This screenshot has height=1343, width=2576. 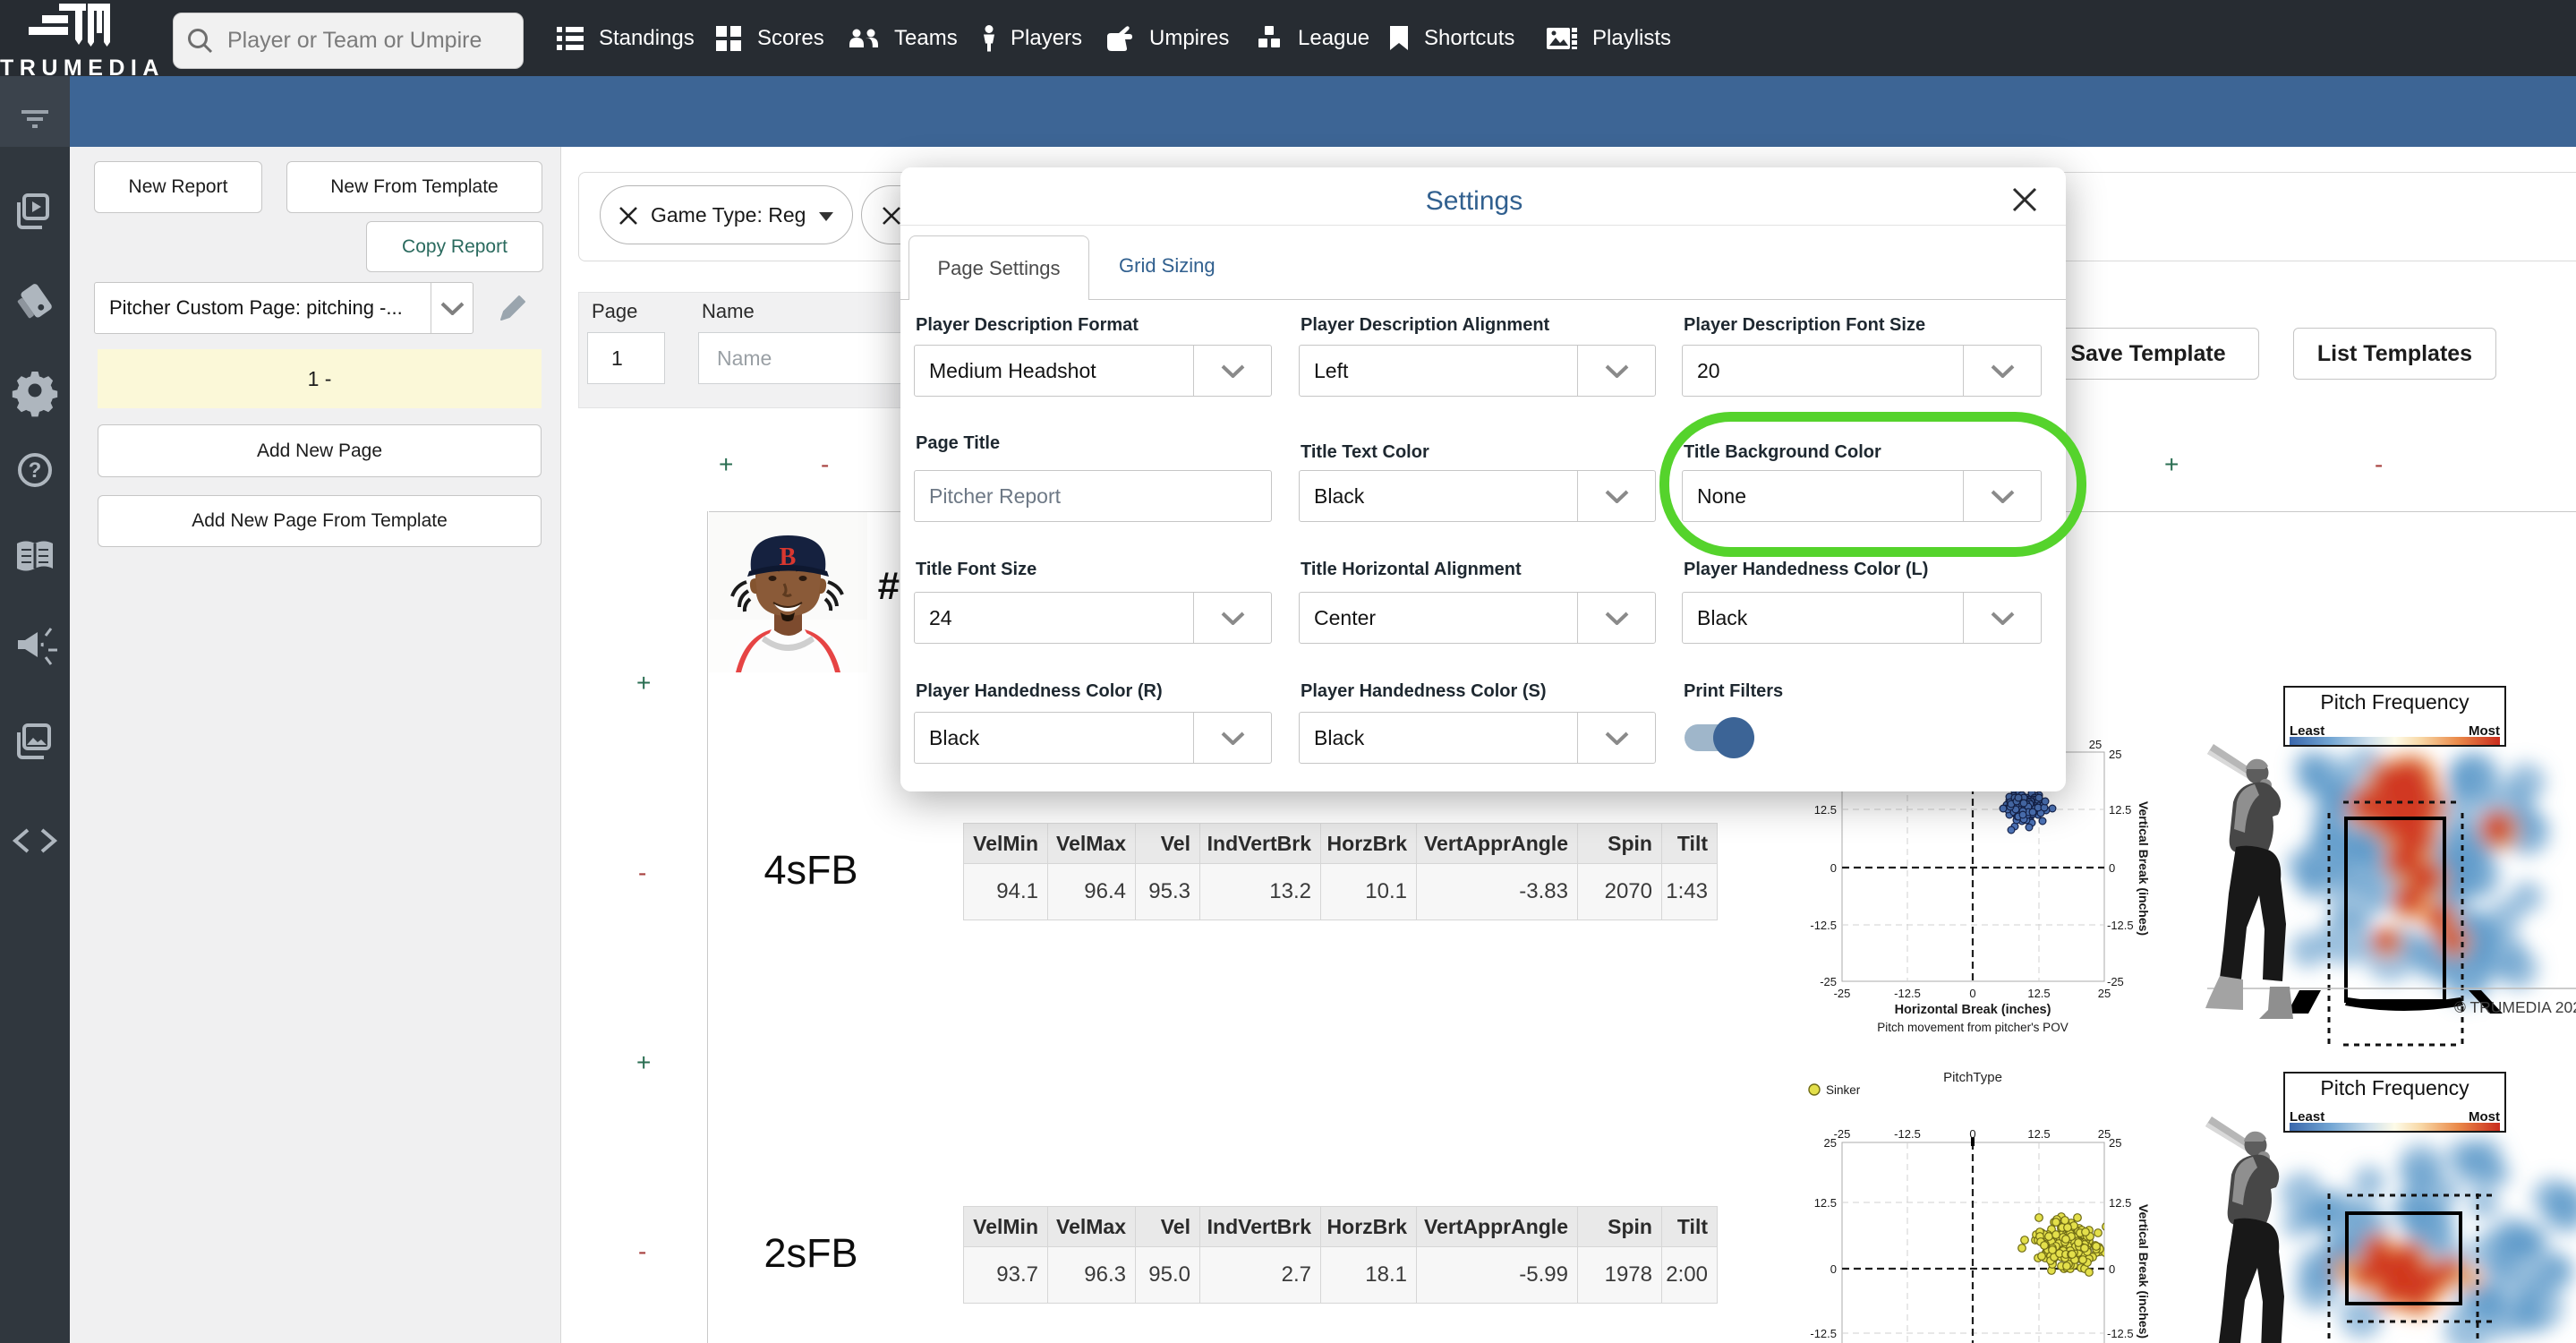 What do you see at coordinates (788, 557) in the screenshot?
I see `svg-text: B` at bounding box center [788, 557].